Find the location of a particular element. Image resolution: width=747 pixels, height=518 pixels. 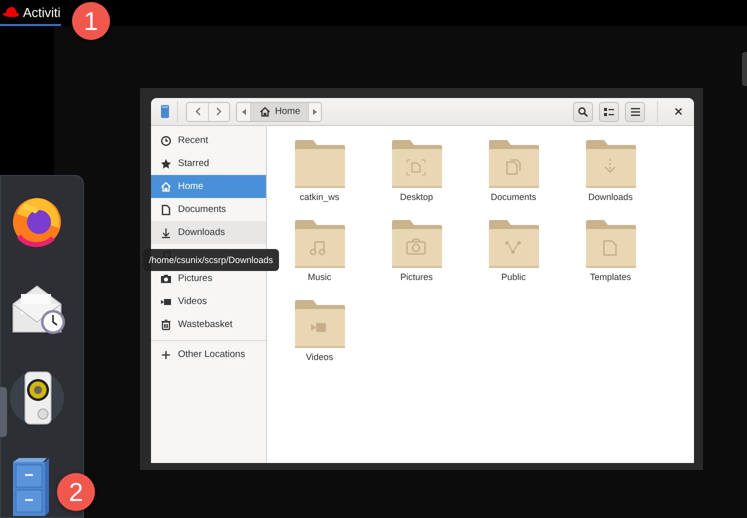

chevron-right-icon is located at coordinates (219, 111).